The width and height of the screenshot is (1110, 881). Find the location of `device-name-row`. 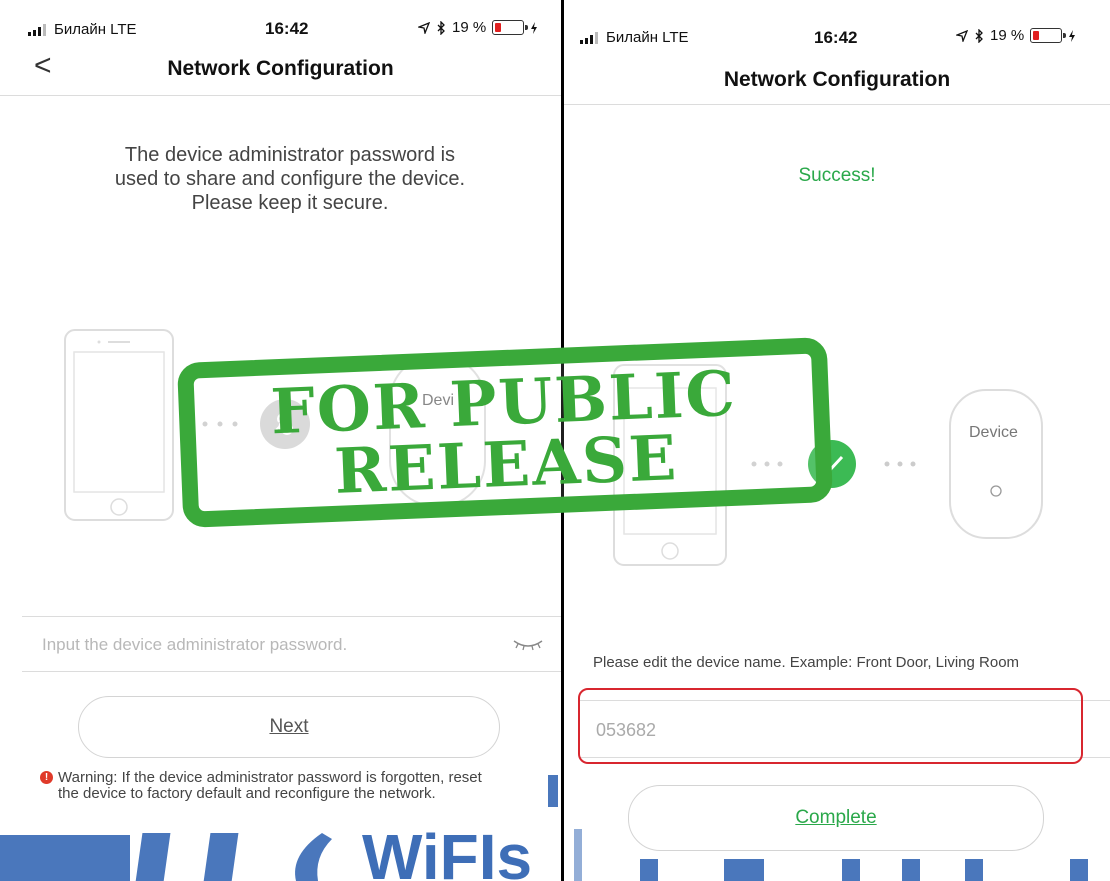

device-name-row is located at coordinates (845, 729).